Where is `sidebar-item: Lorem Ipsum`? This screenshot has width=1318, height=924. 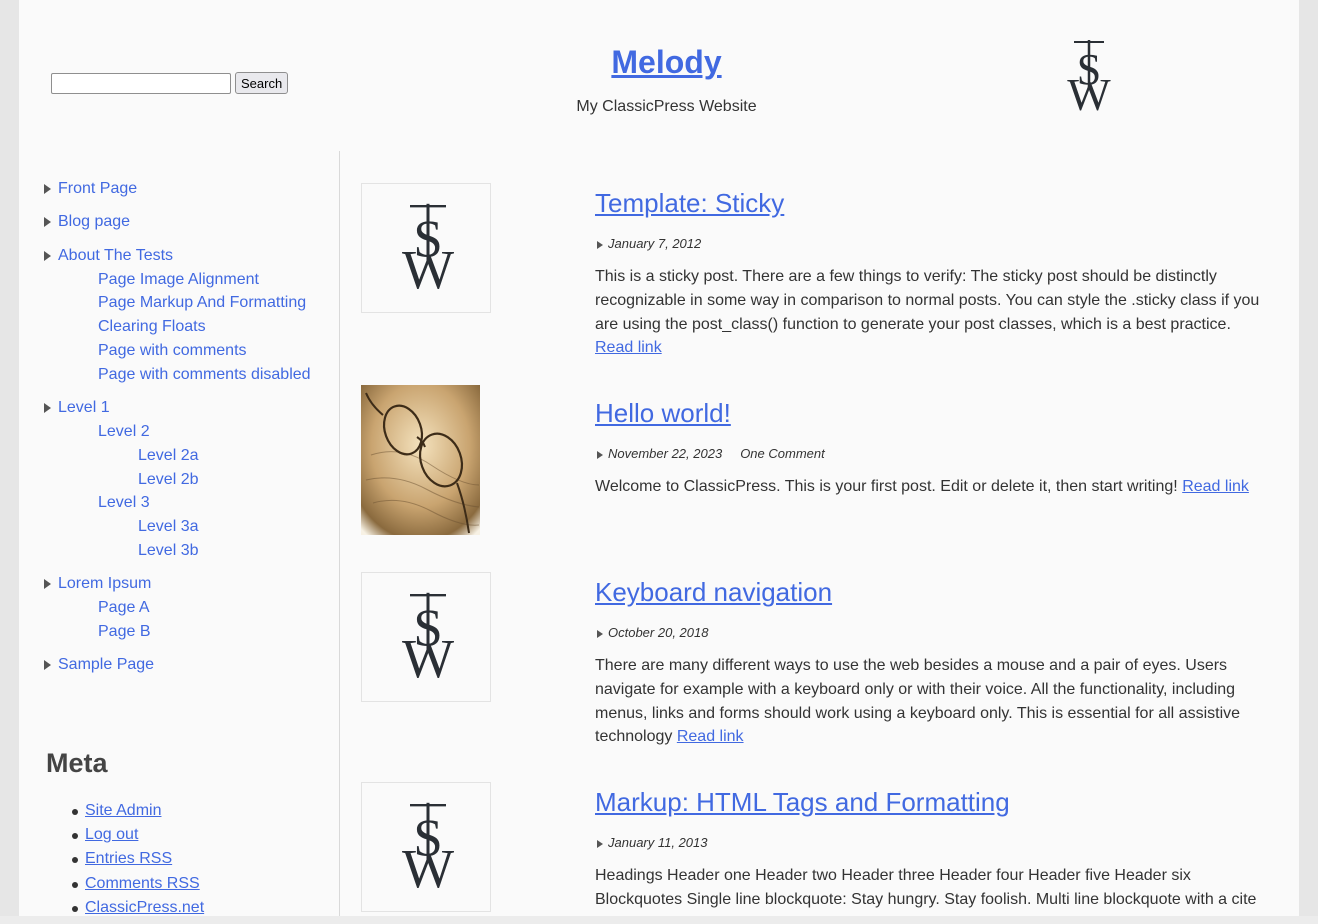 sidebar-item: Lorem Ipsum is located at coordinates (97, 584).